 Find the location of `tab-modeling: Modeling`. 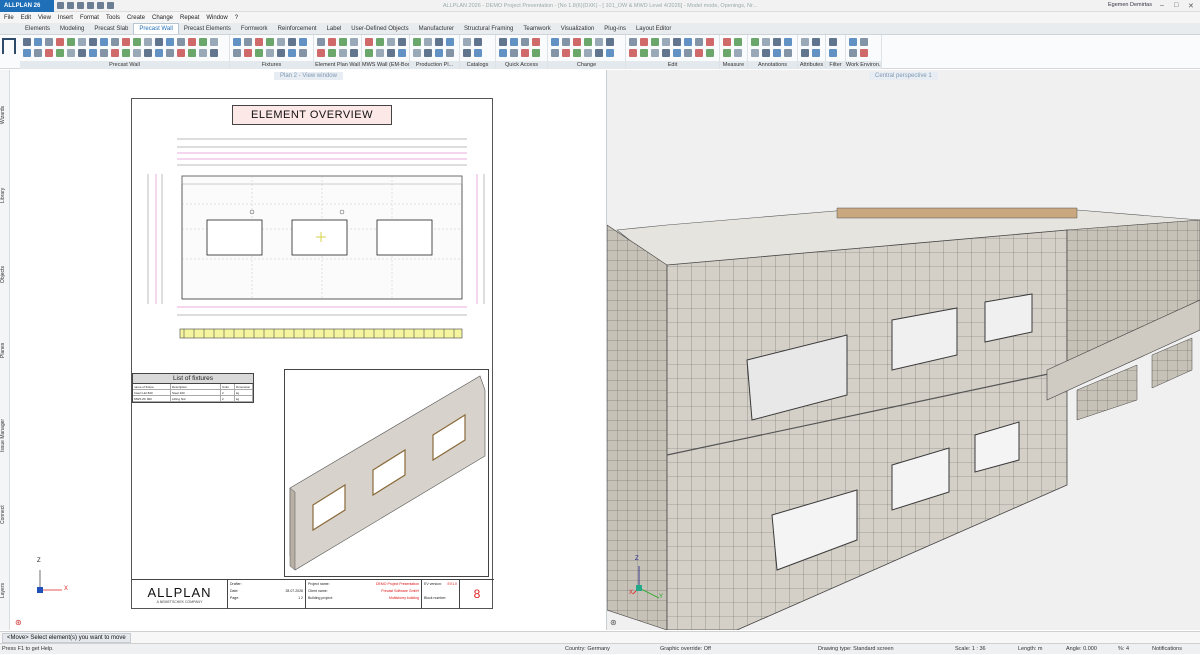

tab-modeling: Modeling is located at coordinates (72, 29).